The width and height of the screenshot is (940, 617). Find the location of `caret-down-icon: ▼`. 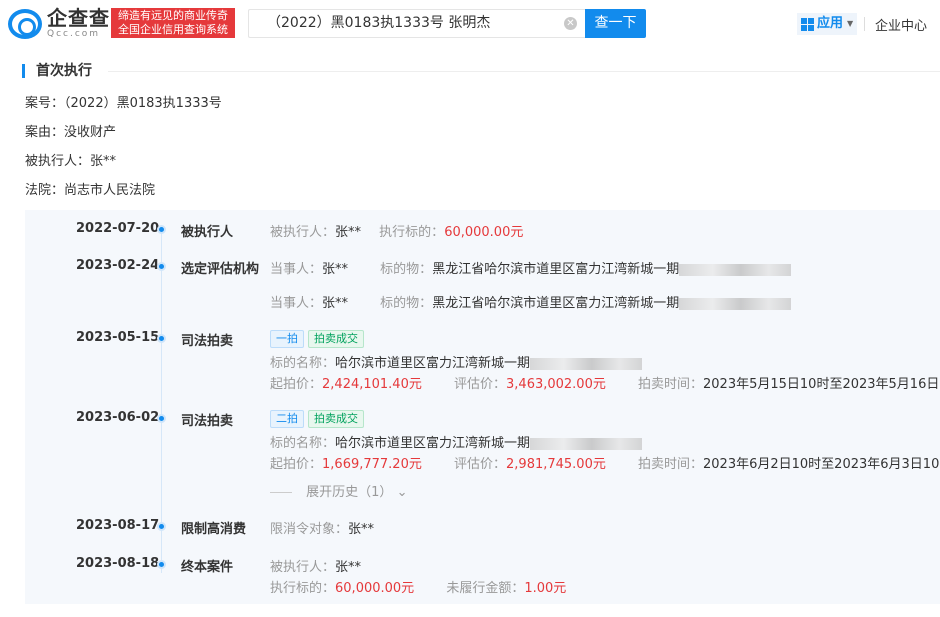

caret-down-icon: ▼ is located at coordinates (850, 23).